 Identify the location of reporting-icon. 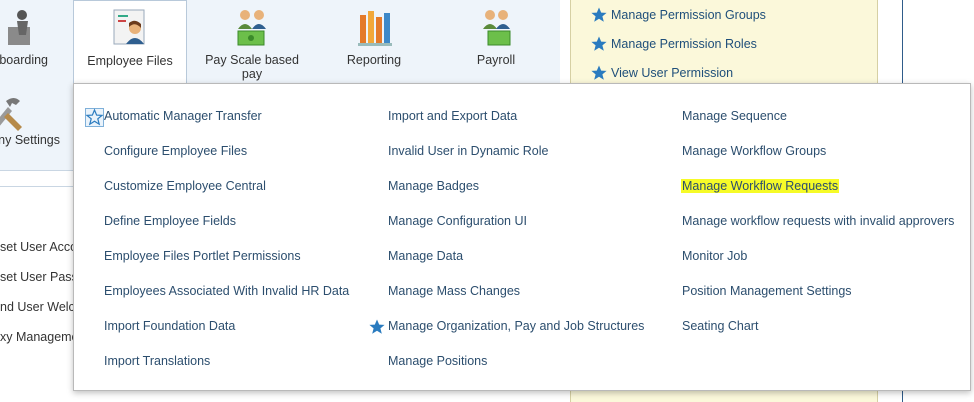
(375, 28).